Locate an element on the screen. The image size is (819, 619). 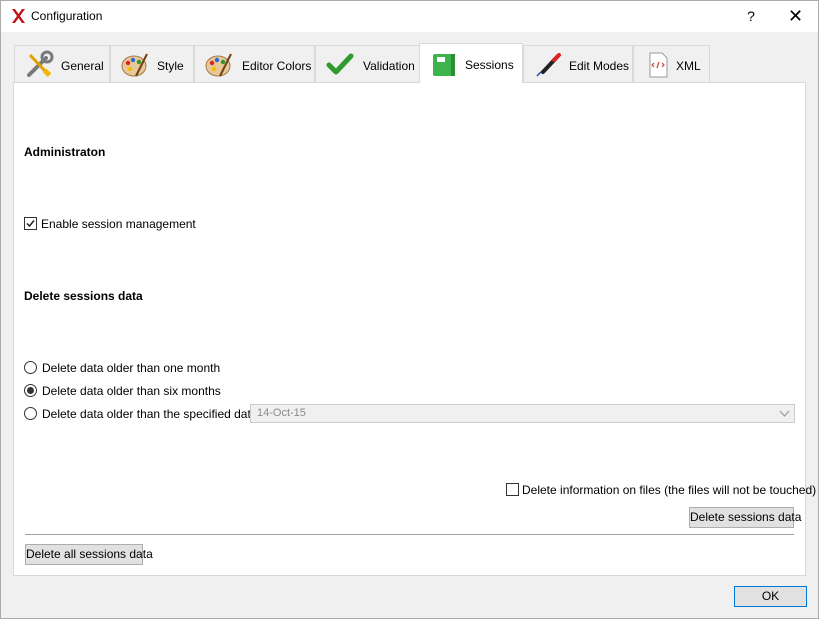
app-x-logo-icon is located at coordinates (18, 16).